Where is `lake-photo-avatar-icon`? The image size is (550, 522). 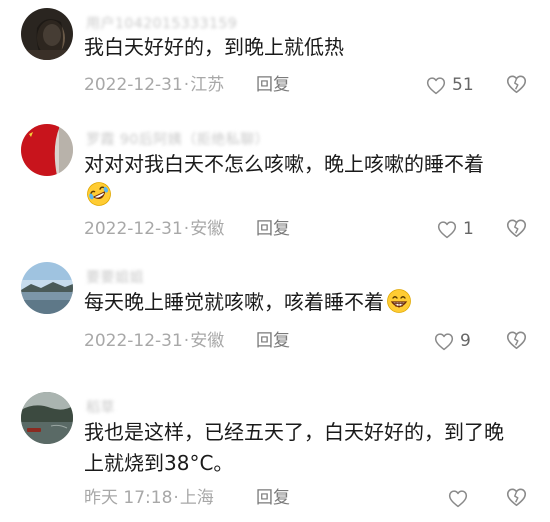 lake-photo-avatar-icon is located at coordinates (47, 418).